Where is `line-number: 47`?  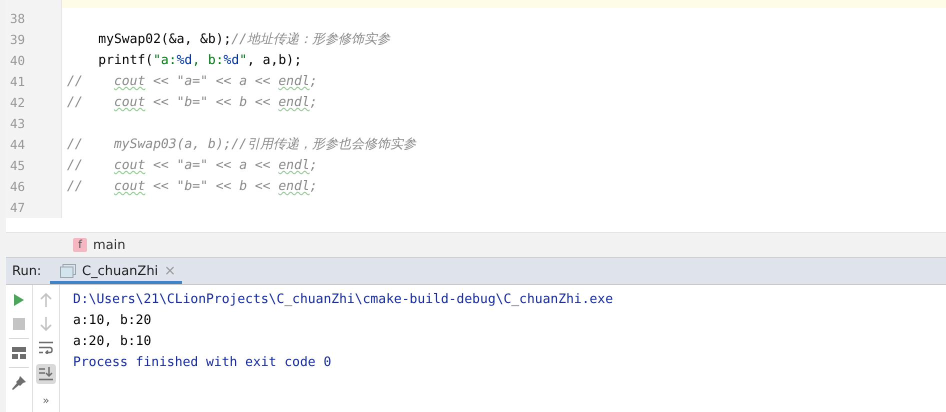 line-number: 47 is located at coordinates (34, 207).